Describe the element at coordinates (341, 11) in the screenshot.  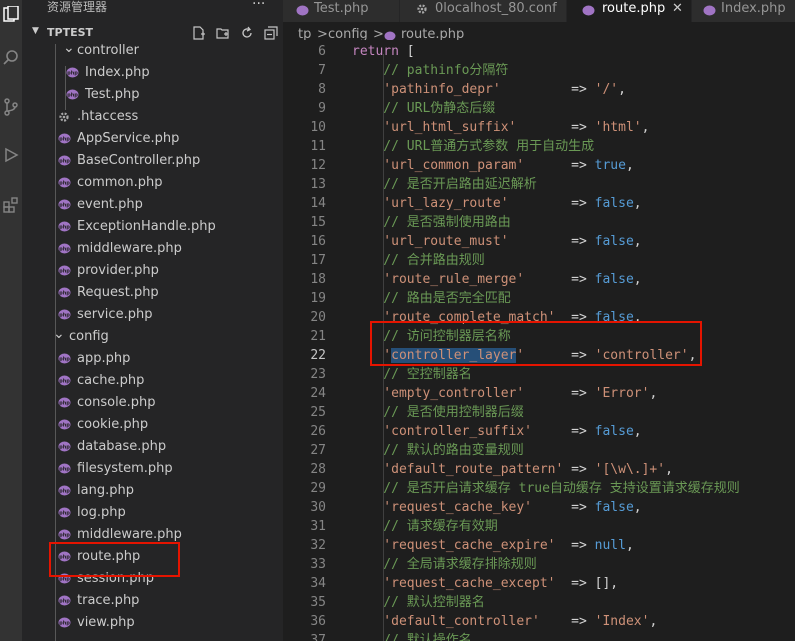
I see `tab-test-php: Test.php` at that location.